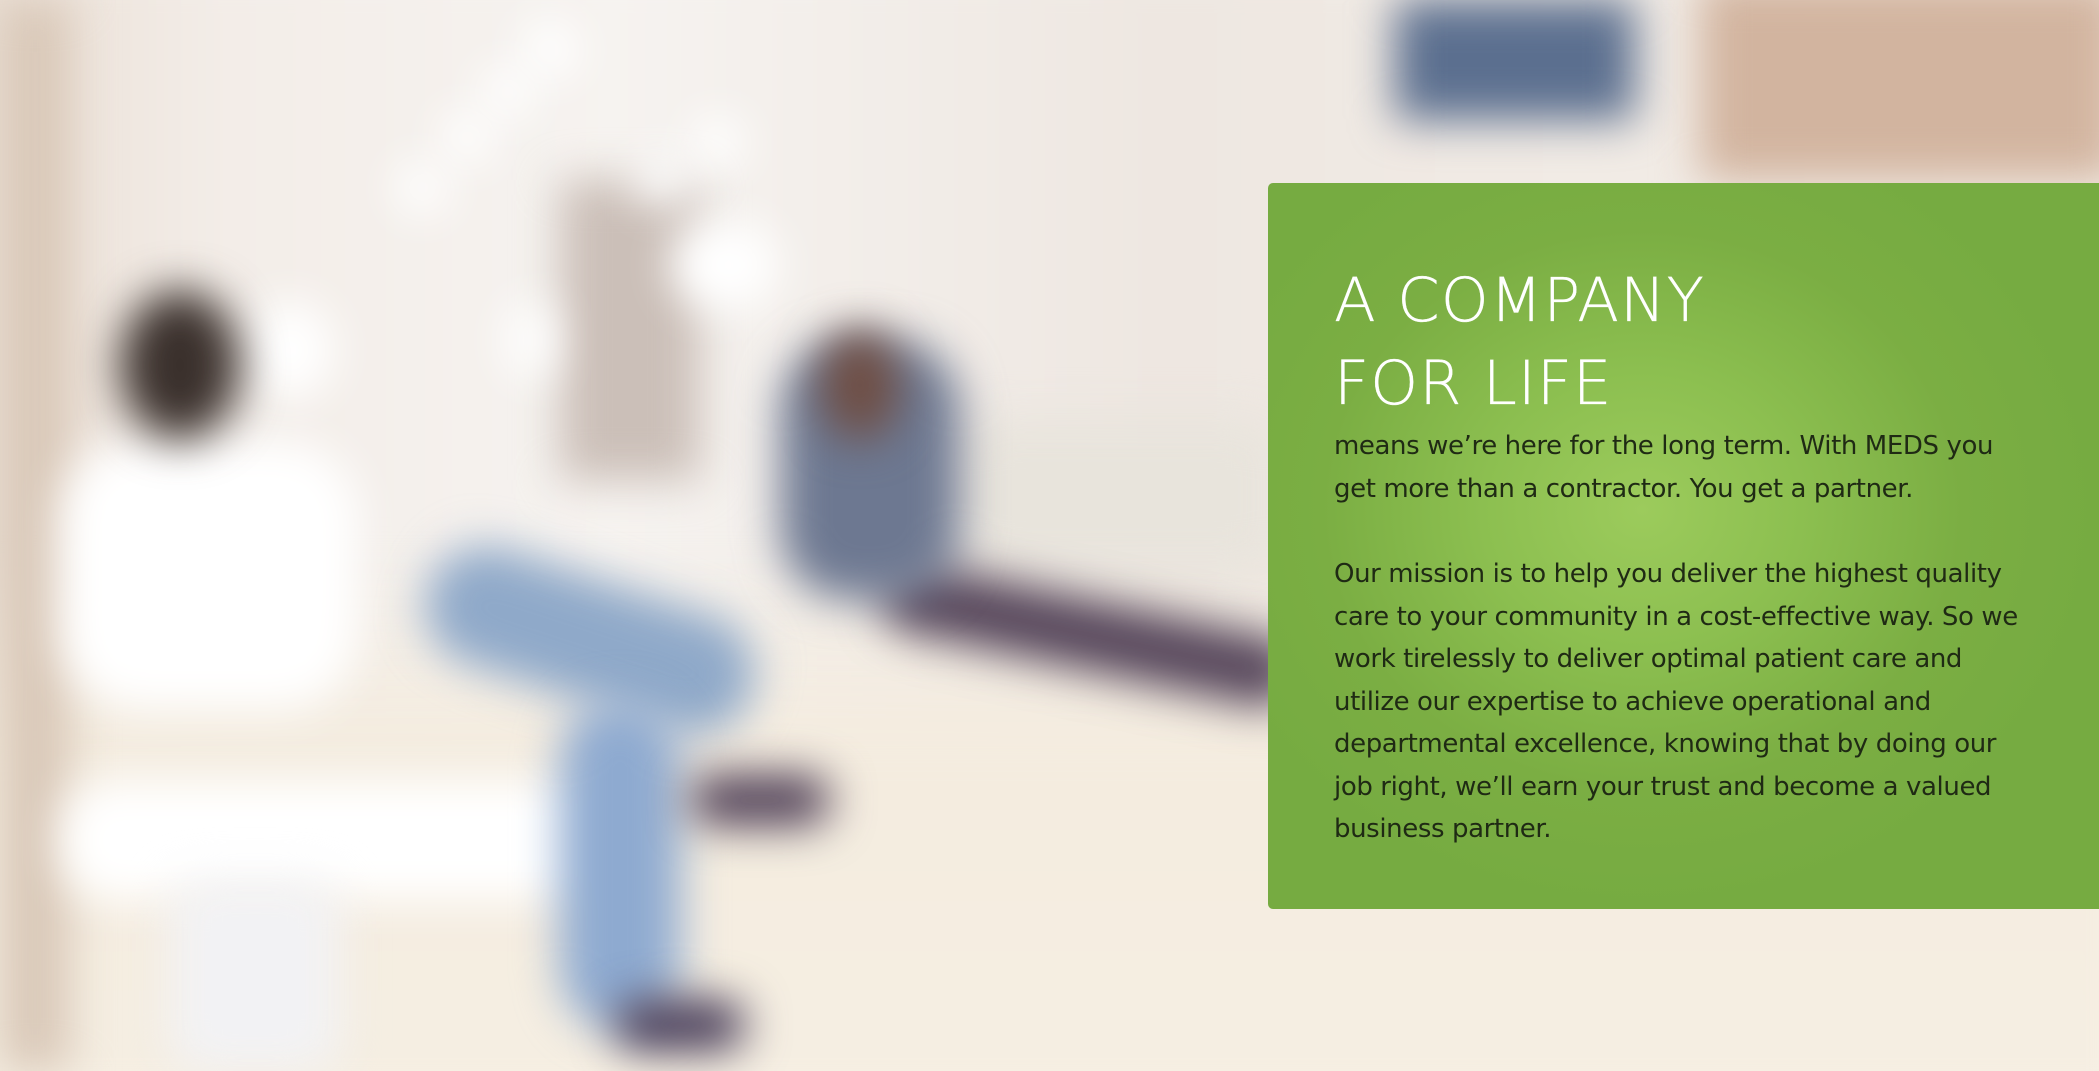  What do you see at coordinates (1473, 383) in the screenshot?
I see `card-title-line2: FOR LIFE` at bounding box center [1473, 383].